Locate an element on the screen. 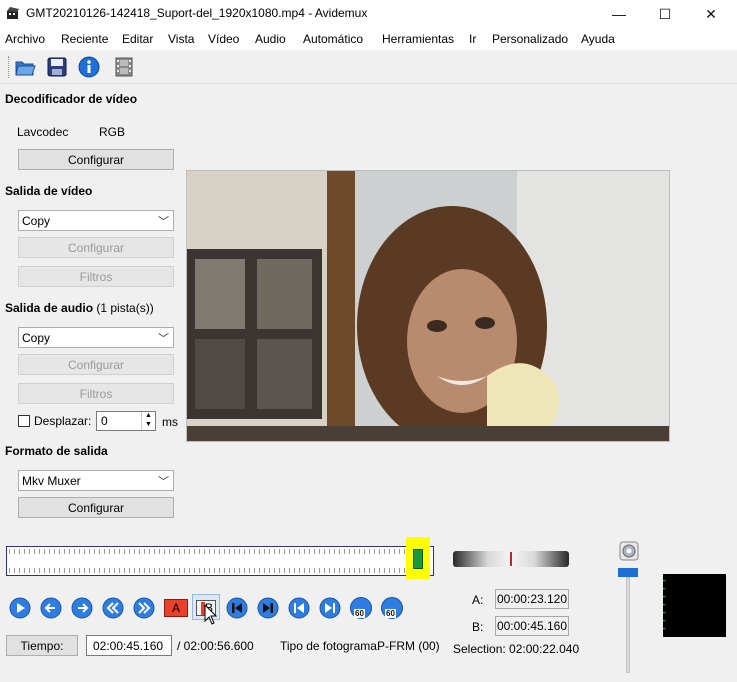 The image size is (737, 682). set-marker-a-button: A is located at coordinates (176, 608).